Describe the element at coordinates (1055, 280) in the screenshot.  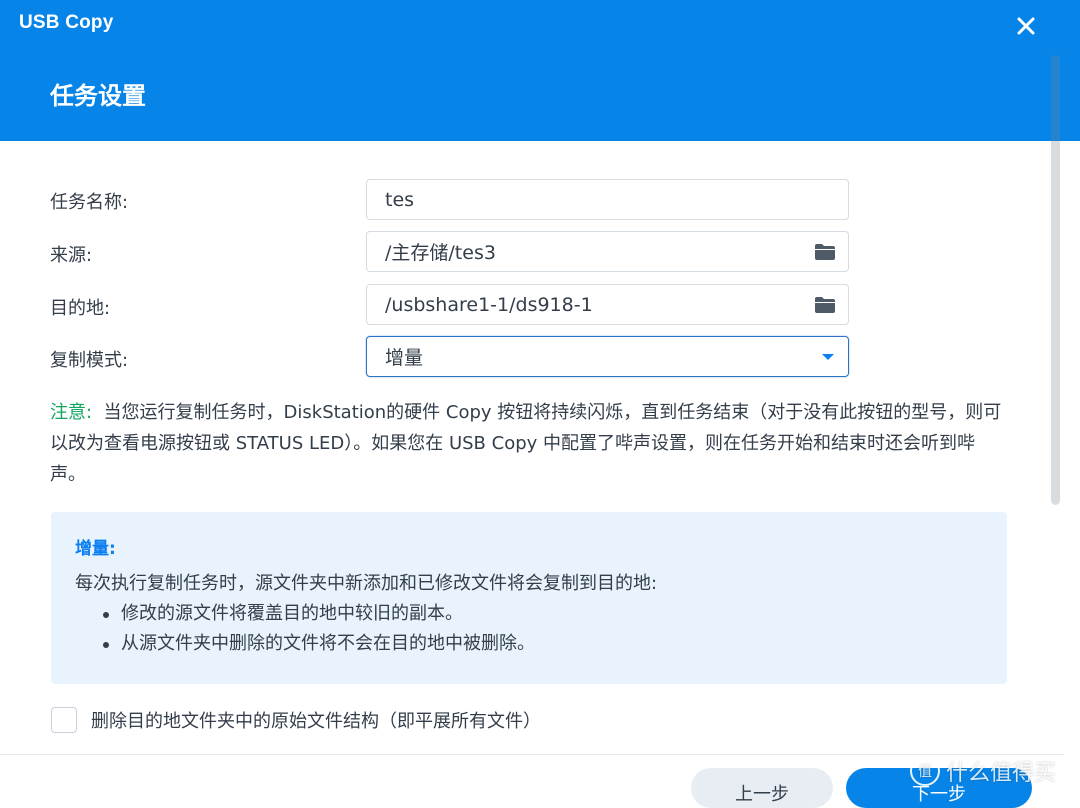
I see `scrollbar-thumb` at that location.